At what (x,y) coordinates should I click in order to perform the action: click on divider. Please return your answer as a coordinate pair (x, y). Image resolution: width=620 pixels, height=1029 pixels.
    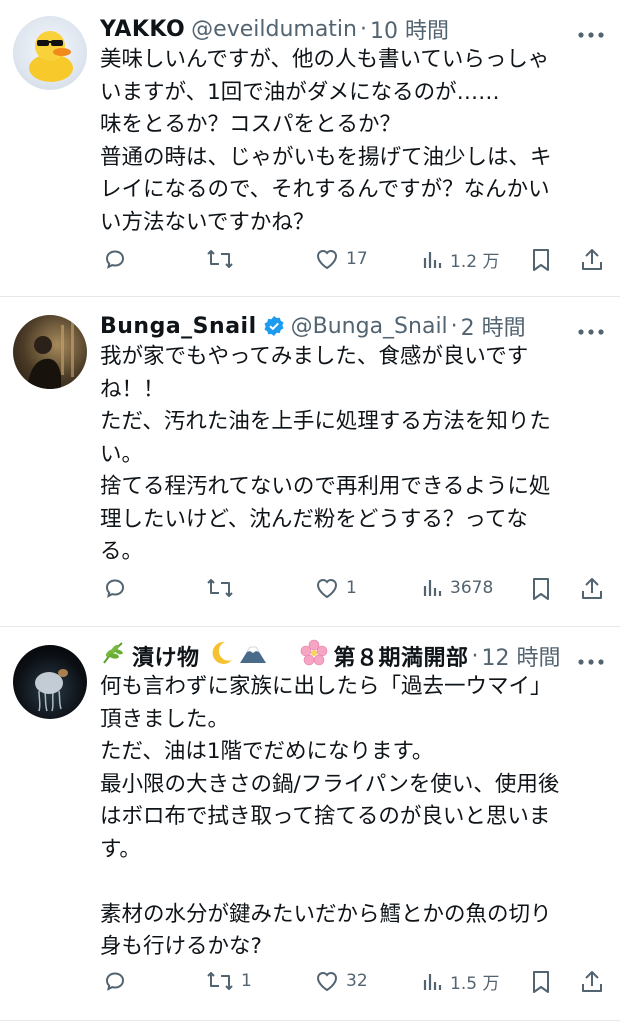
    Looking at the image, I should click on (310, 1020).